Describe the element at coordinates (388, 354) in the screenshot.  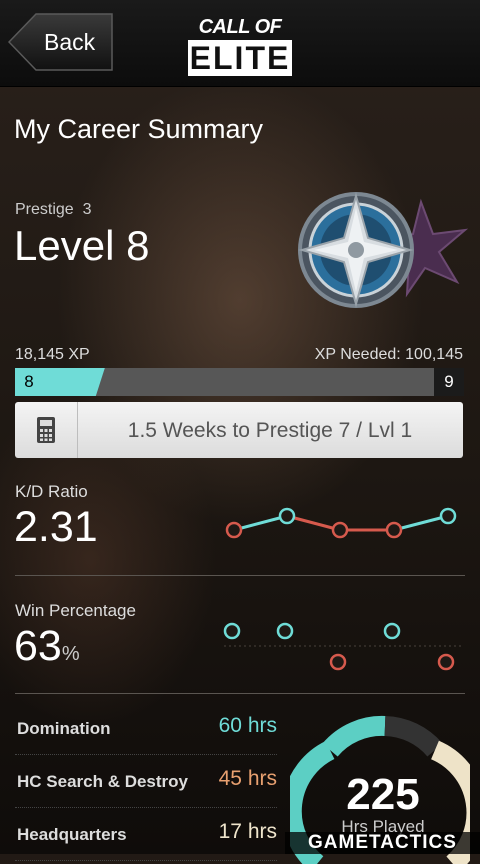
I see `xp-needed: XP Needed: 100,145` at that location.